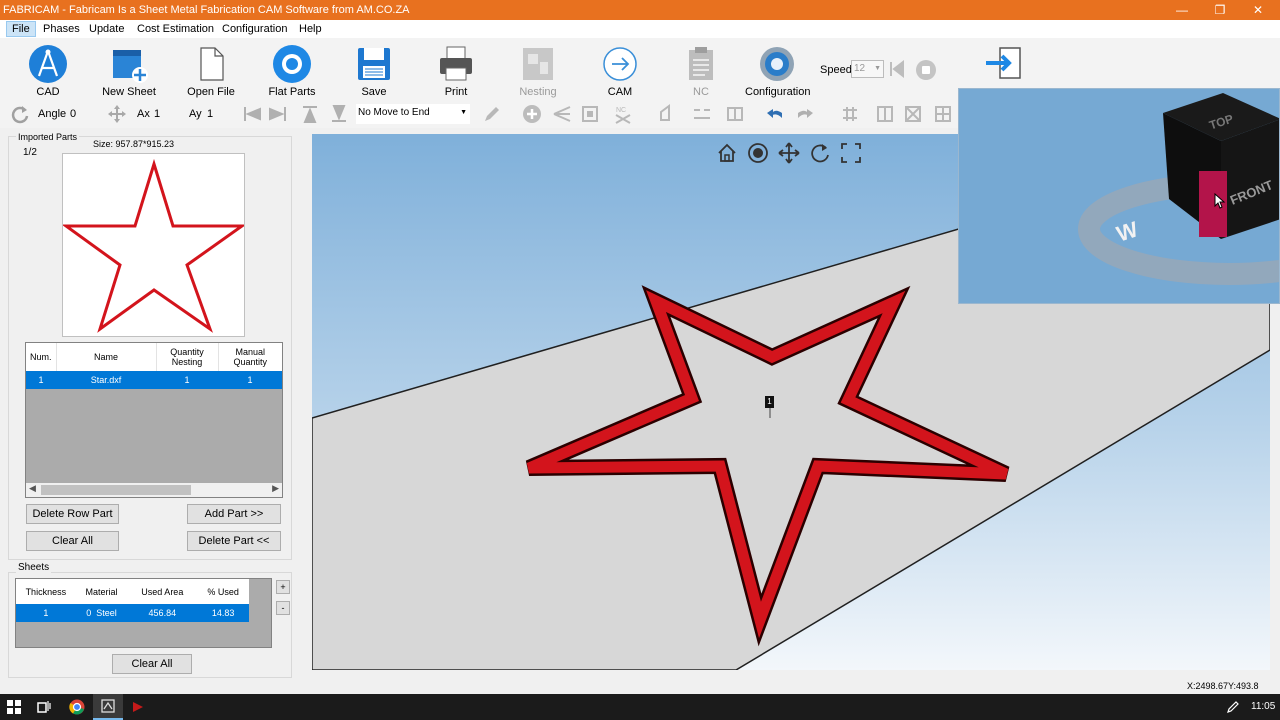 The width and height of the screenshot is (1280, 720). I want to click on chevron-down-icon: ▼, so click(463, 112).